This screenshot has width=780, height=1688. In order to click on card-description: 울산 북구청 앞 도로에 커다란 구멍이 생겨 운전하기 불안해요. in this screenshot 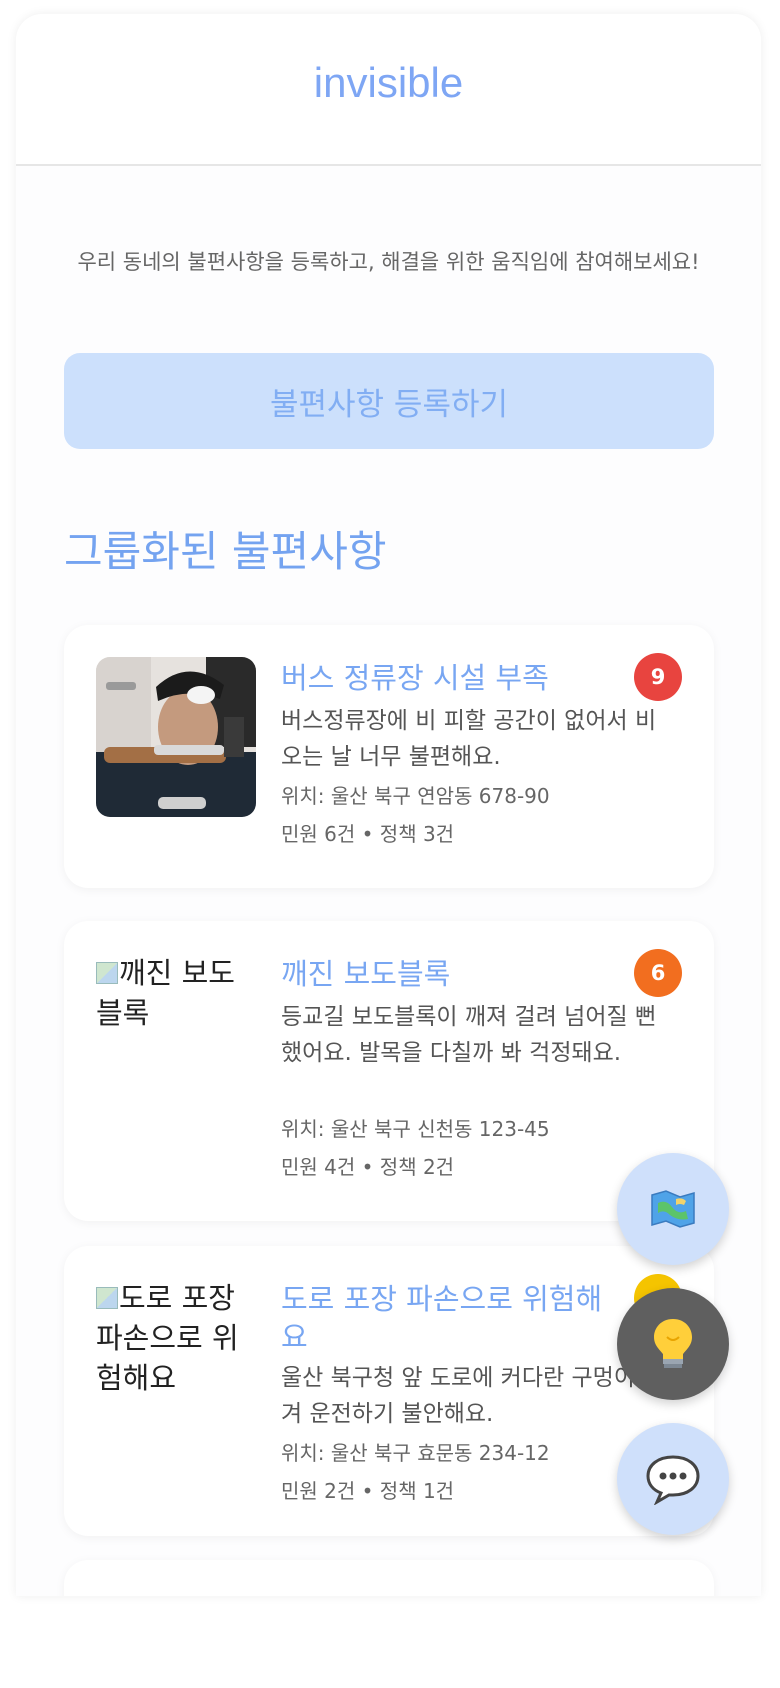, I will do `click(472, 1396)`.